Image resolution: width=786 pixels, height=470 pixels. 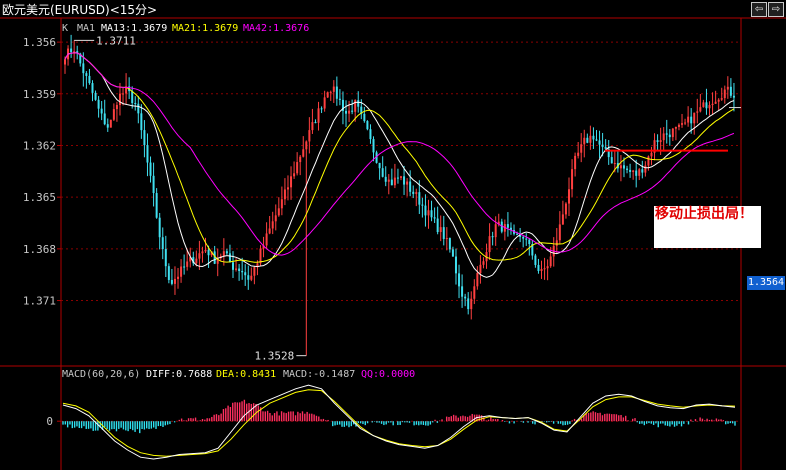 I want to click on high-label: 1.3711, so click(x=116, y=40).